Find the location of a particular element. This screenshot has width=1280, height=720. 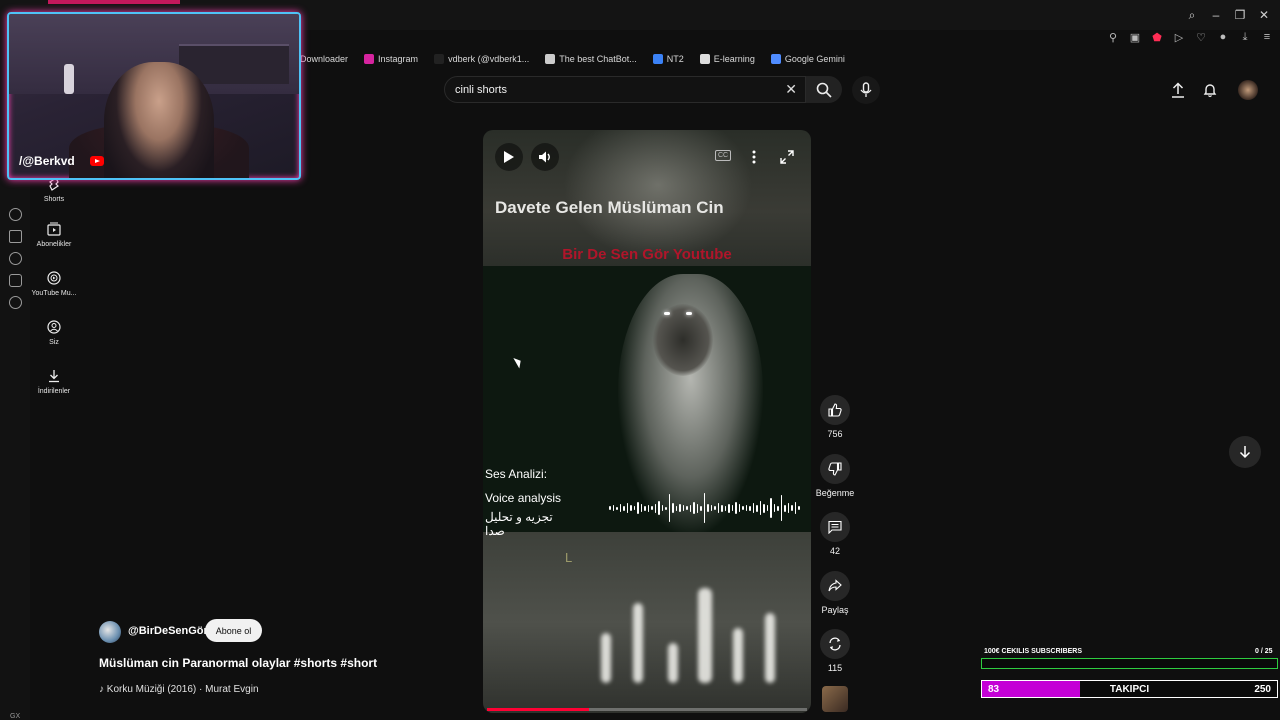

menu-icon: ≡ is located at coordinates (1267, 37).